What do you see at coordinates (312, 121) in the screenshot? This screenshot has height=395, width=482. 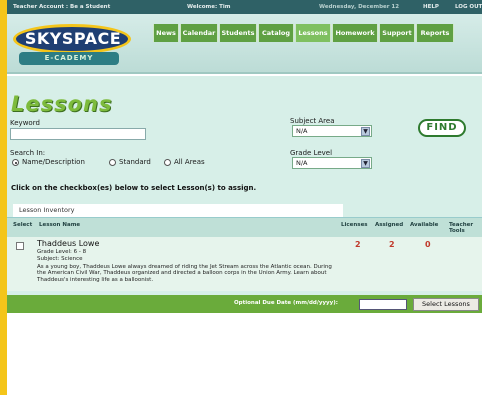 I see `subject-area-label: Subject Area` at bounding box center [312, 121].